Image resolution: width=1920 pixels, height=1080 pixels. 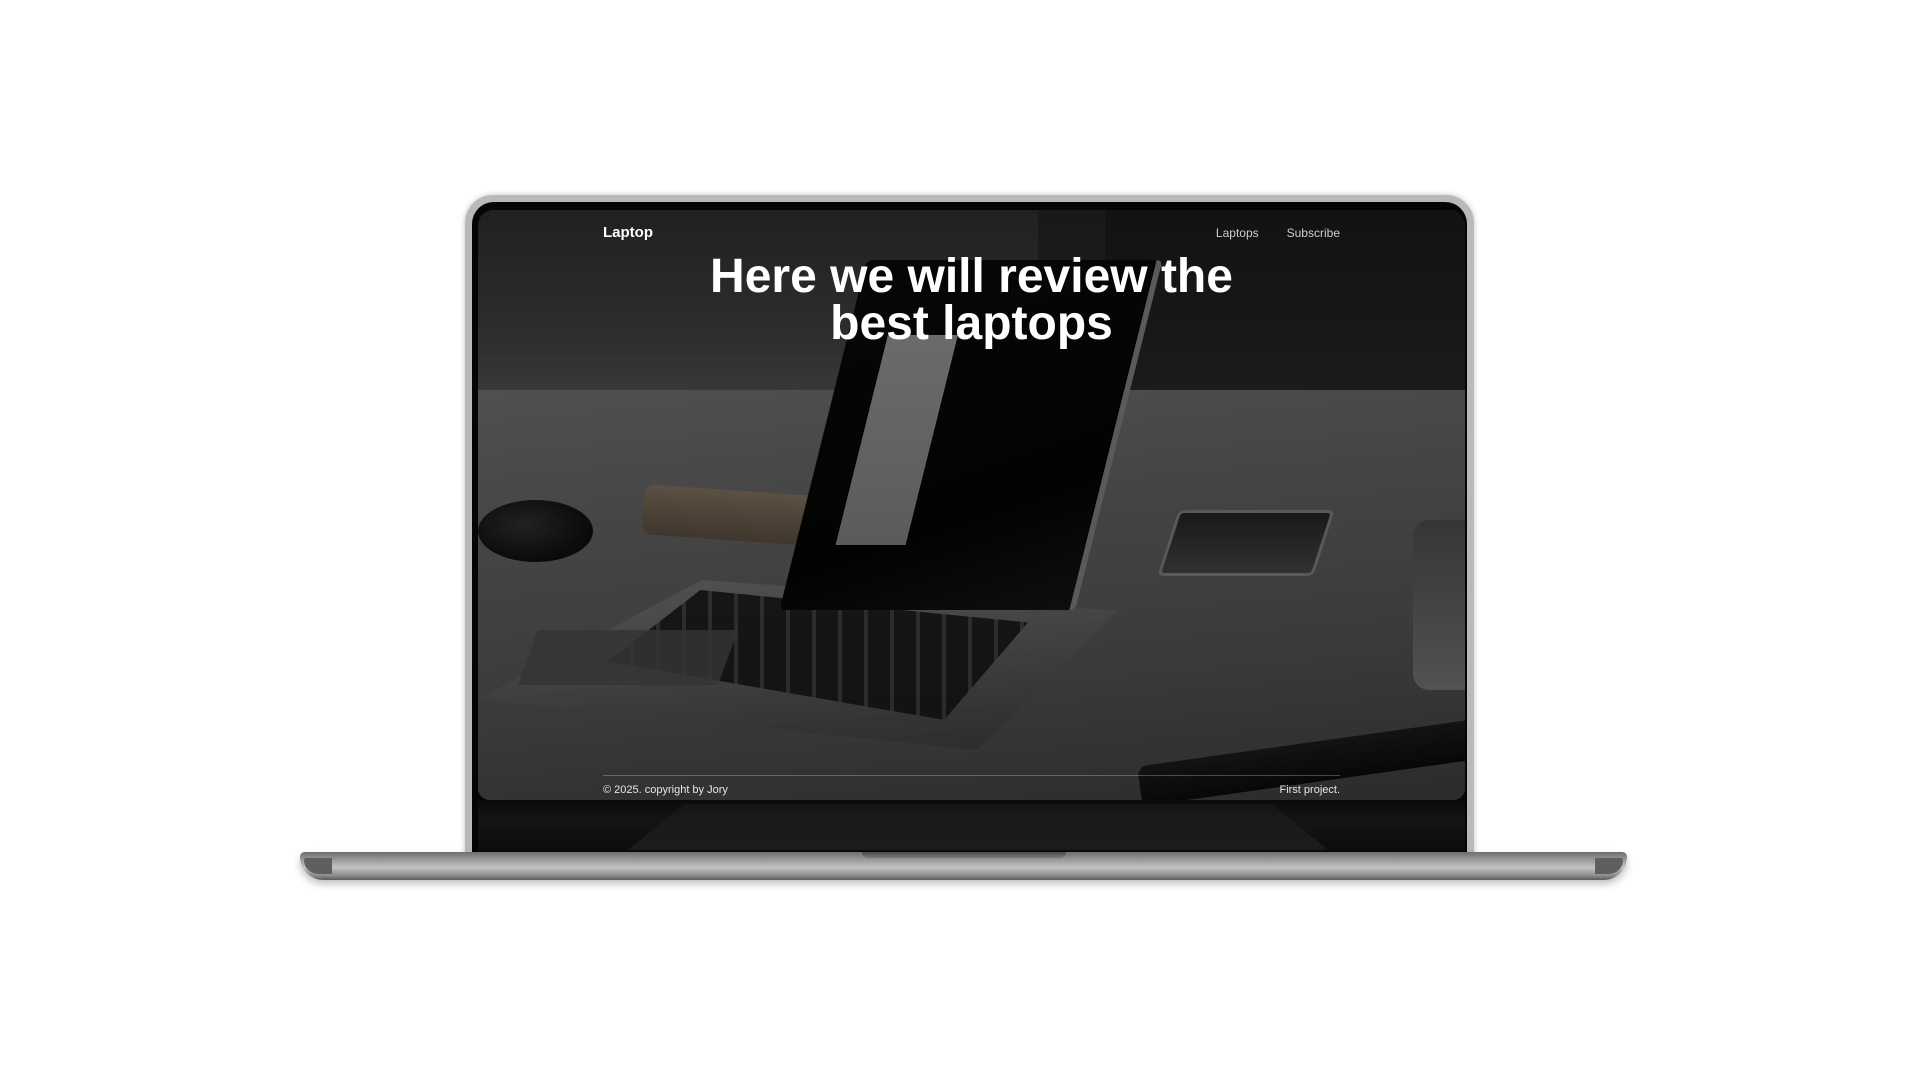 I want to click on footer-note: First project., so click(x=1309, y=790).